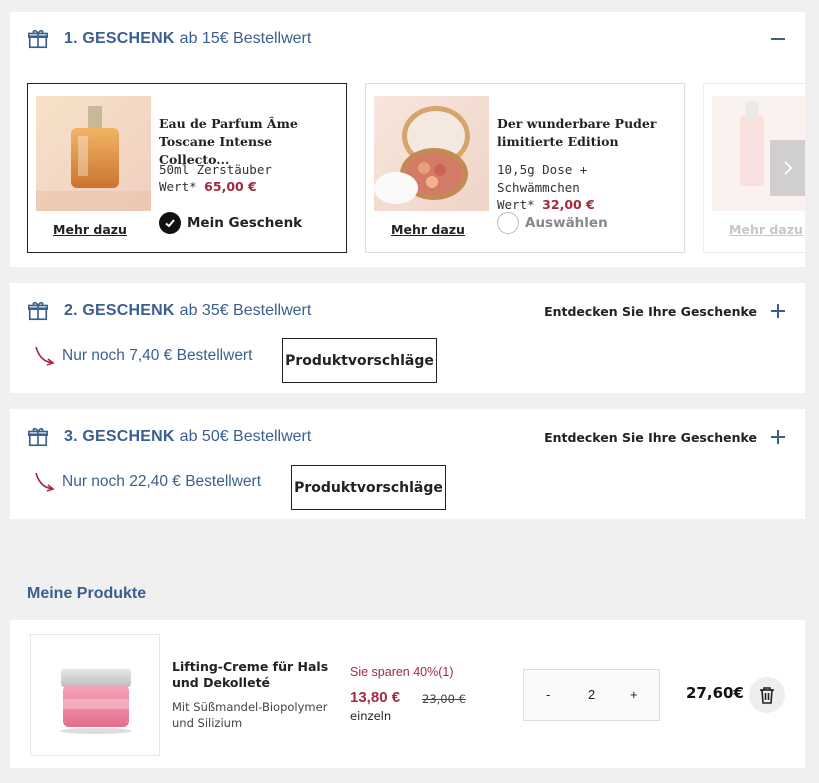 This screenshot has height=783, width=819. I want to click on remaining-amount: Nur noch 22,40 € Bestellwert, so click(147, 482).